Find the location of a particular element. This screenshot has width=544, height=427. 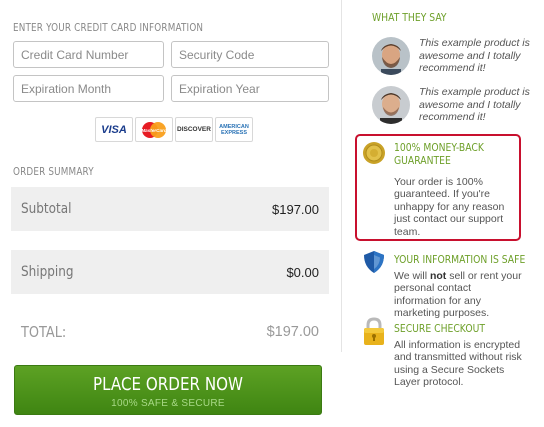

shipping-label: Shipping is located at coordinates (47, 272).